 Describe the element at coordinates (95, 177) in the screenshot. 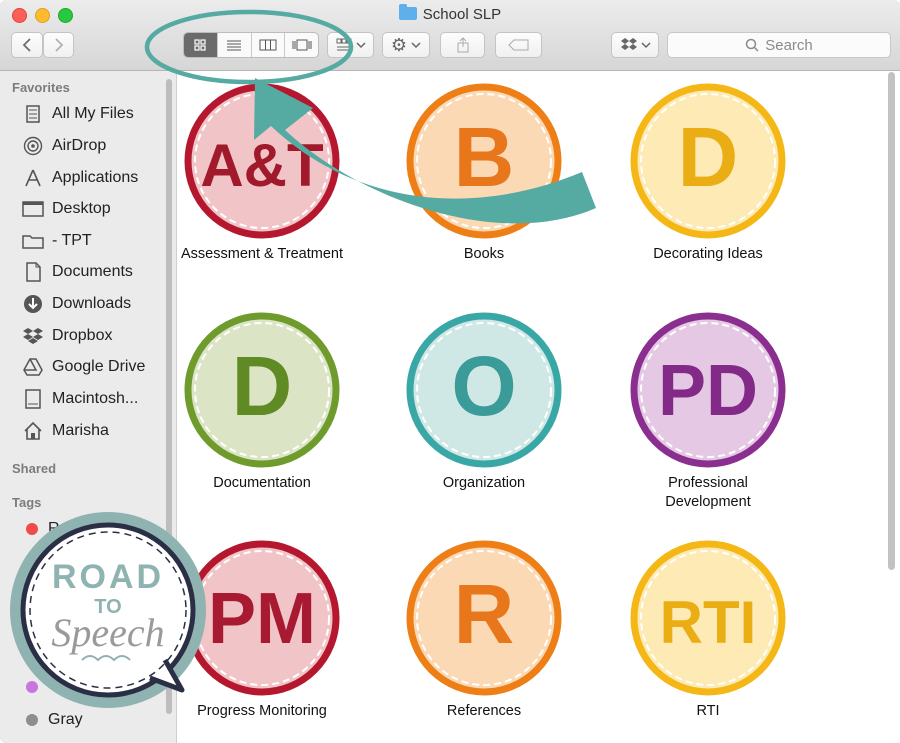

I see `sidebar-item-label: Applications` at that location.